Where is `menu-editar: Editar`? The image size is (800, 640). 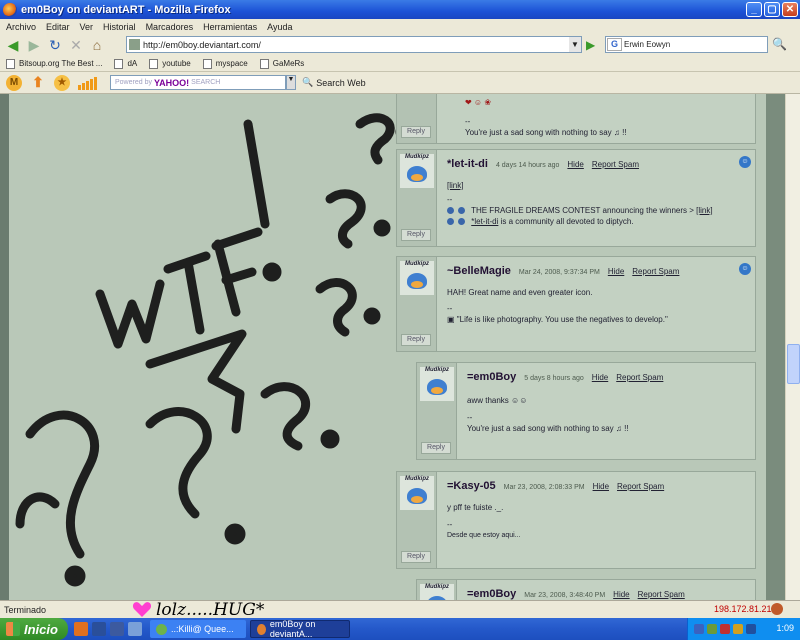
menu-editar: Editar is located at coordinates (58, 27).